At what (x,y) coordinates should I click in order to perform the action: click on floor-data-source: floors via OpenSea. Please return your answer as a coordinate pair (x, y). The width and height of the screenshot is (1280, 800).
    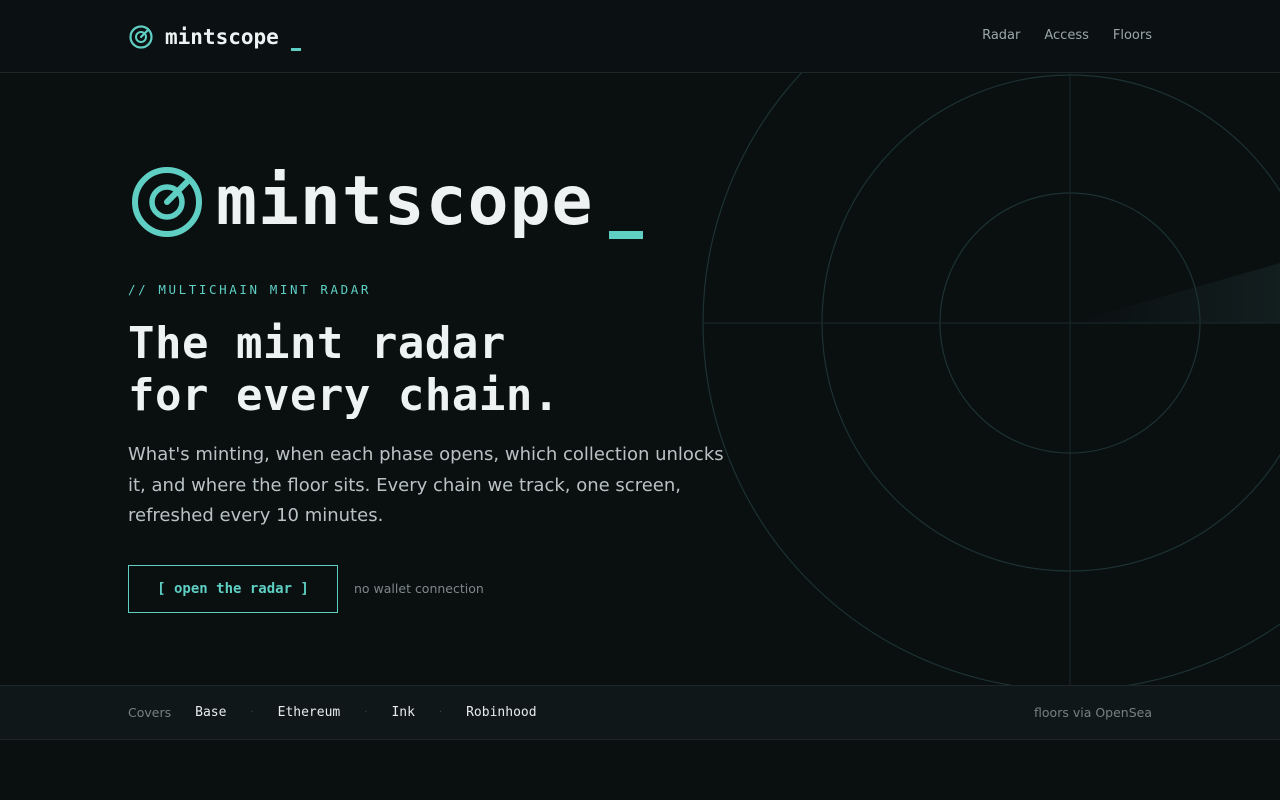
    Looking at the image, I should click on (1093, 712).